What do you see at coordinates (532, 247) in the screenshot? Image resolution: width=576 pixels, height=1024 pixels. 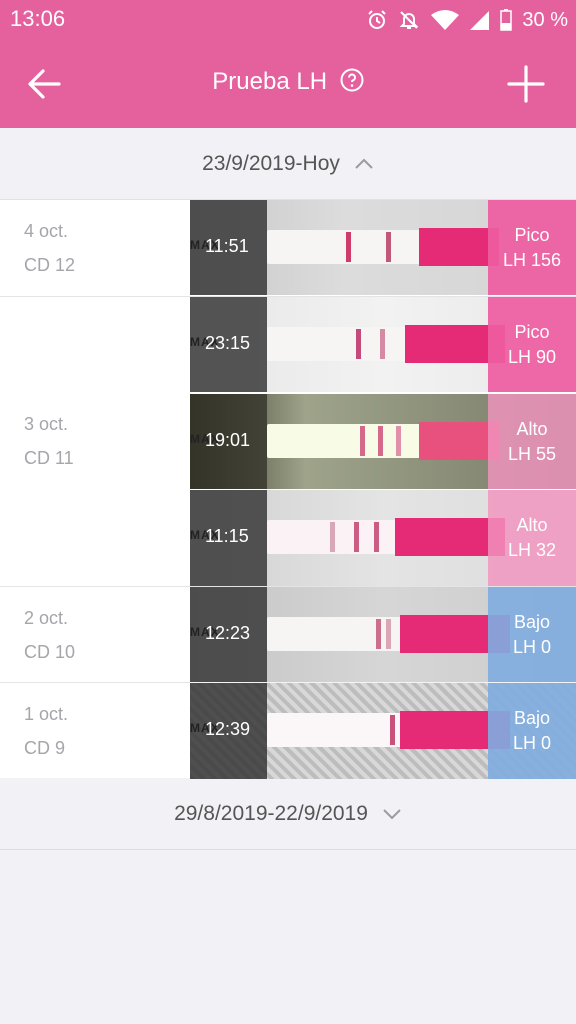 I see `result-badge: Pico LH 156` at bounding box center [532, 247].